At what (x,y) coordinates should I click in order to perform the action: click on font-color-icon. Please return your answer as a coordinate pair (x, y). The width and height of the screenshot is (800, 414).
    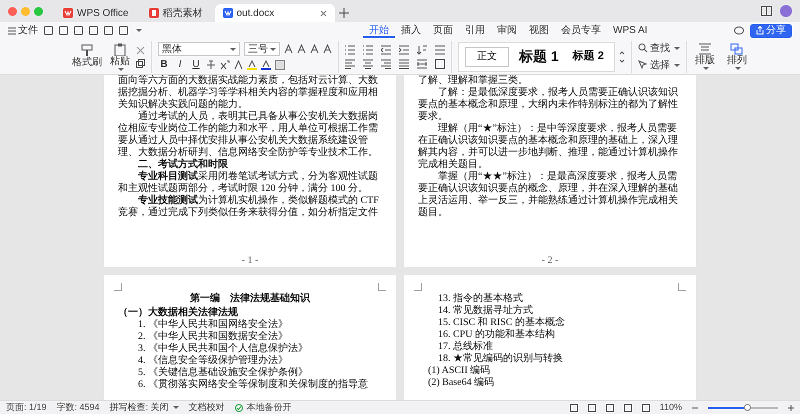
    Looking at the image, I should click on (266, 65).